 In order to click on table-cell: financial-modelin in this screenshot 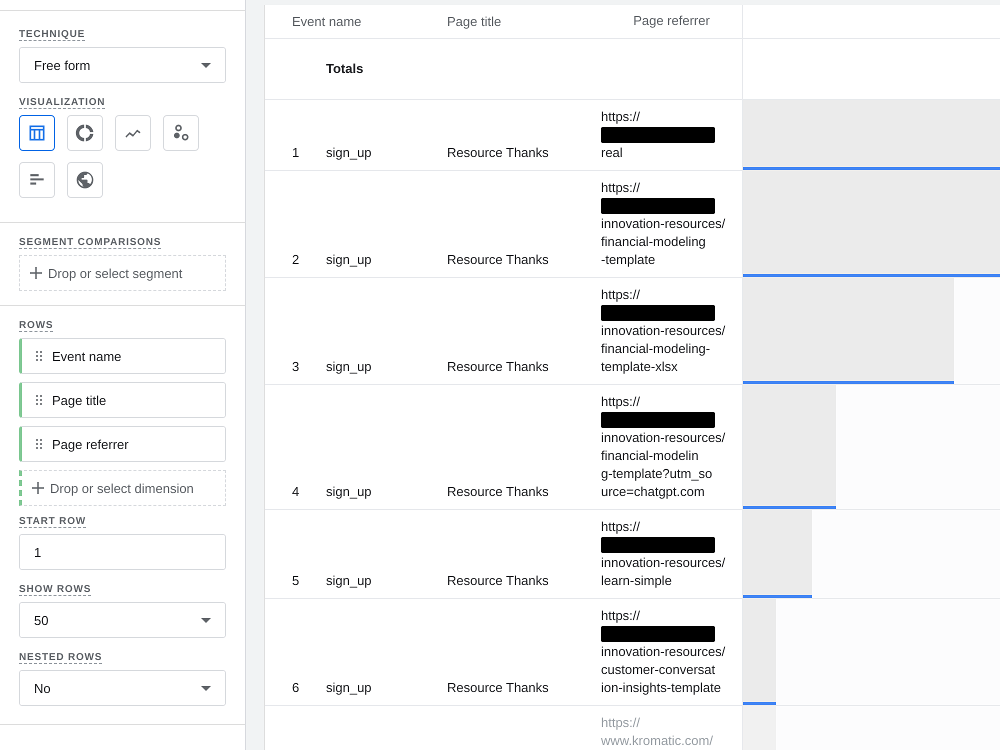, I will do `click(650, 456)`.